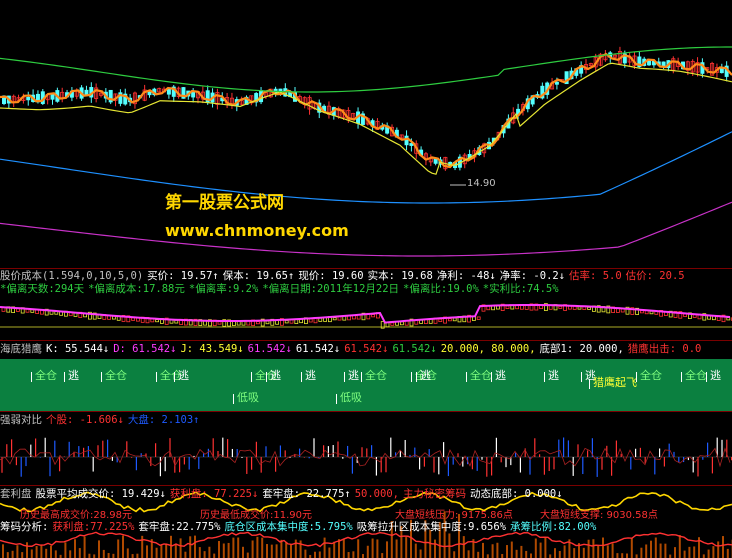 This screenshot has width=732, height=558. Describe the element at coordinates (516, 494) in the screenshot. I see `chips-header-item-6: 动态底部: 0.000↓` at that location.